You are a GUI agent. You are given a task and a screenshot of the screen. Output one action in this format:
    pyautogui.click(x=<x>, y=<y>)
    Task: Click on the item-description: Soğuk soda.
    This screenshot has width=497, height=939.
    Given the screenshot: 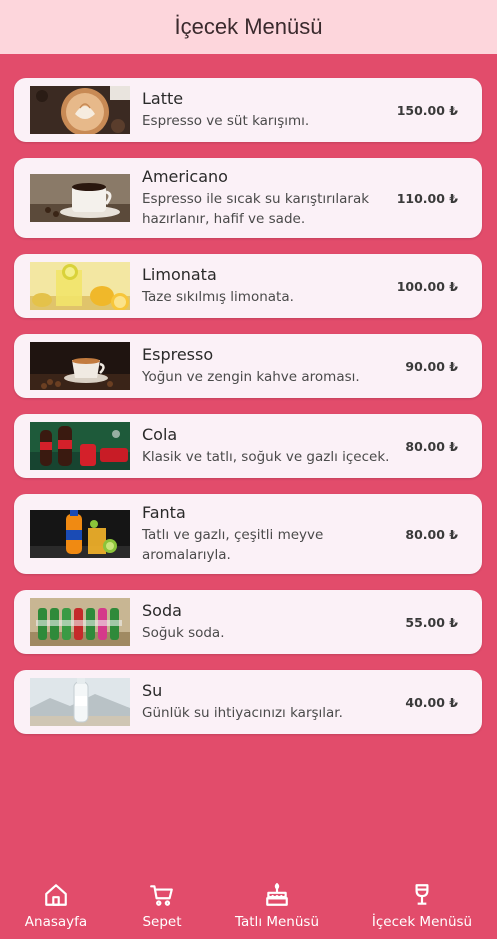 What is the action you would take?
    pyautogui.click(x=183, y=633)
    